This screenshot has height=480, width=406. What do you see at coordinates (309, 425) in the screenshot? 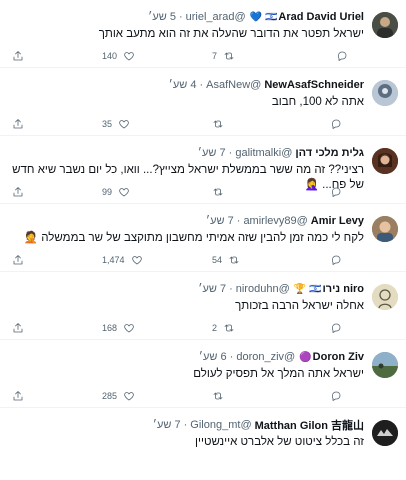
I see `display-name: Matthan Gilon 吉龍山` at bounding box center [309, 425].